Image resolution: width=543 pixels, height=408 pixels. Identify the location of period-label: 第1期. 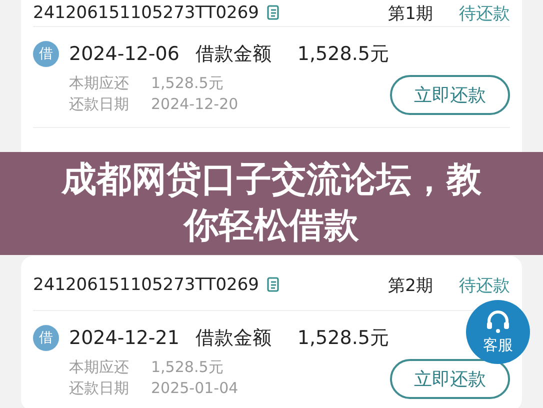
(410, 13).